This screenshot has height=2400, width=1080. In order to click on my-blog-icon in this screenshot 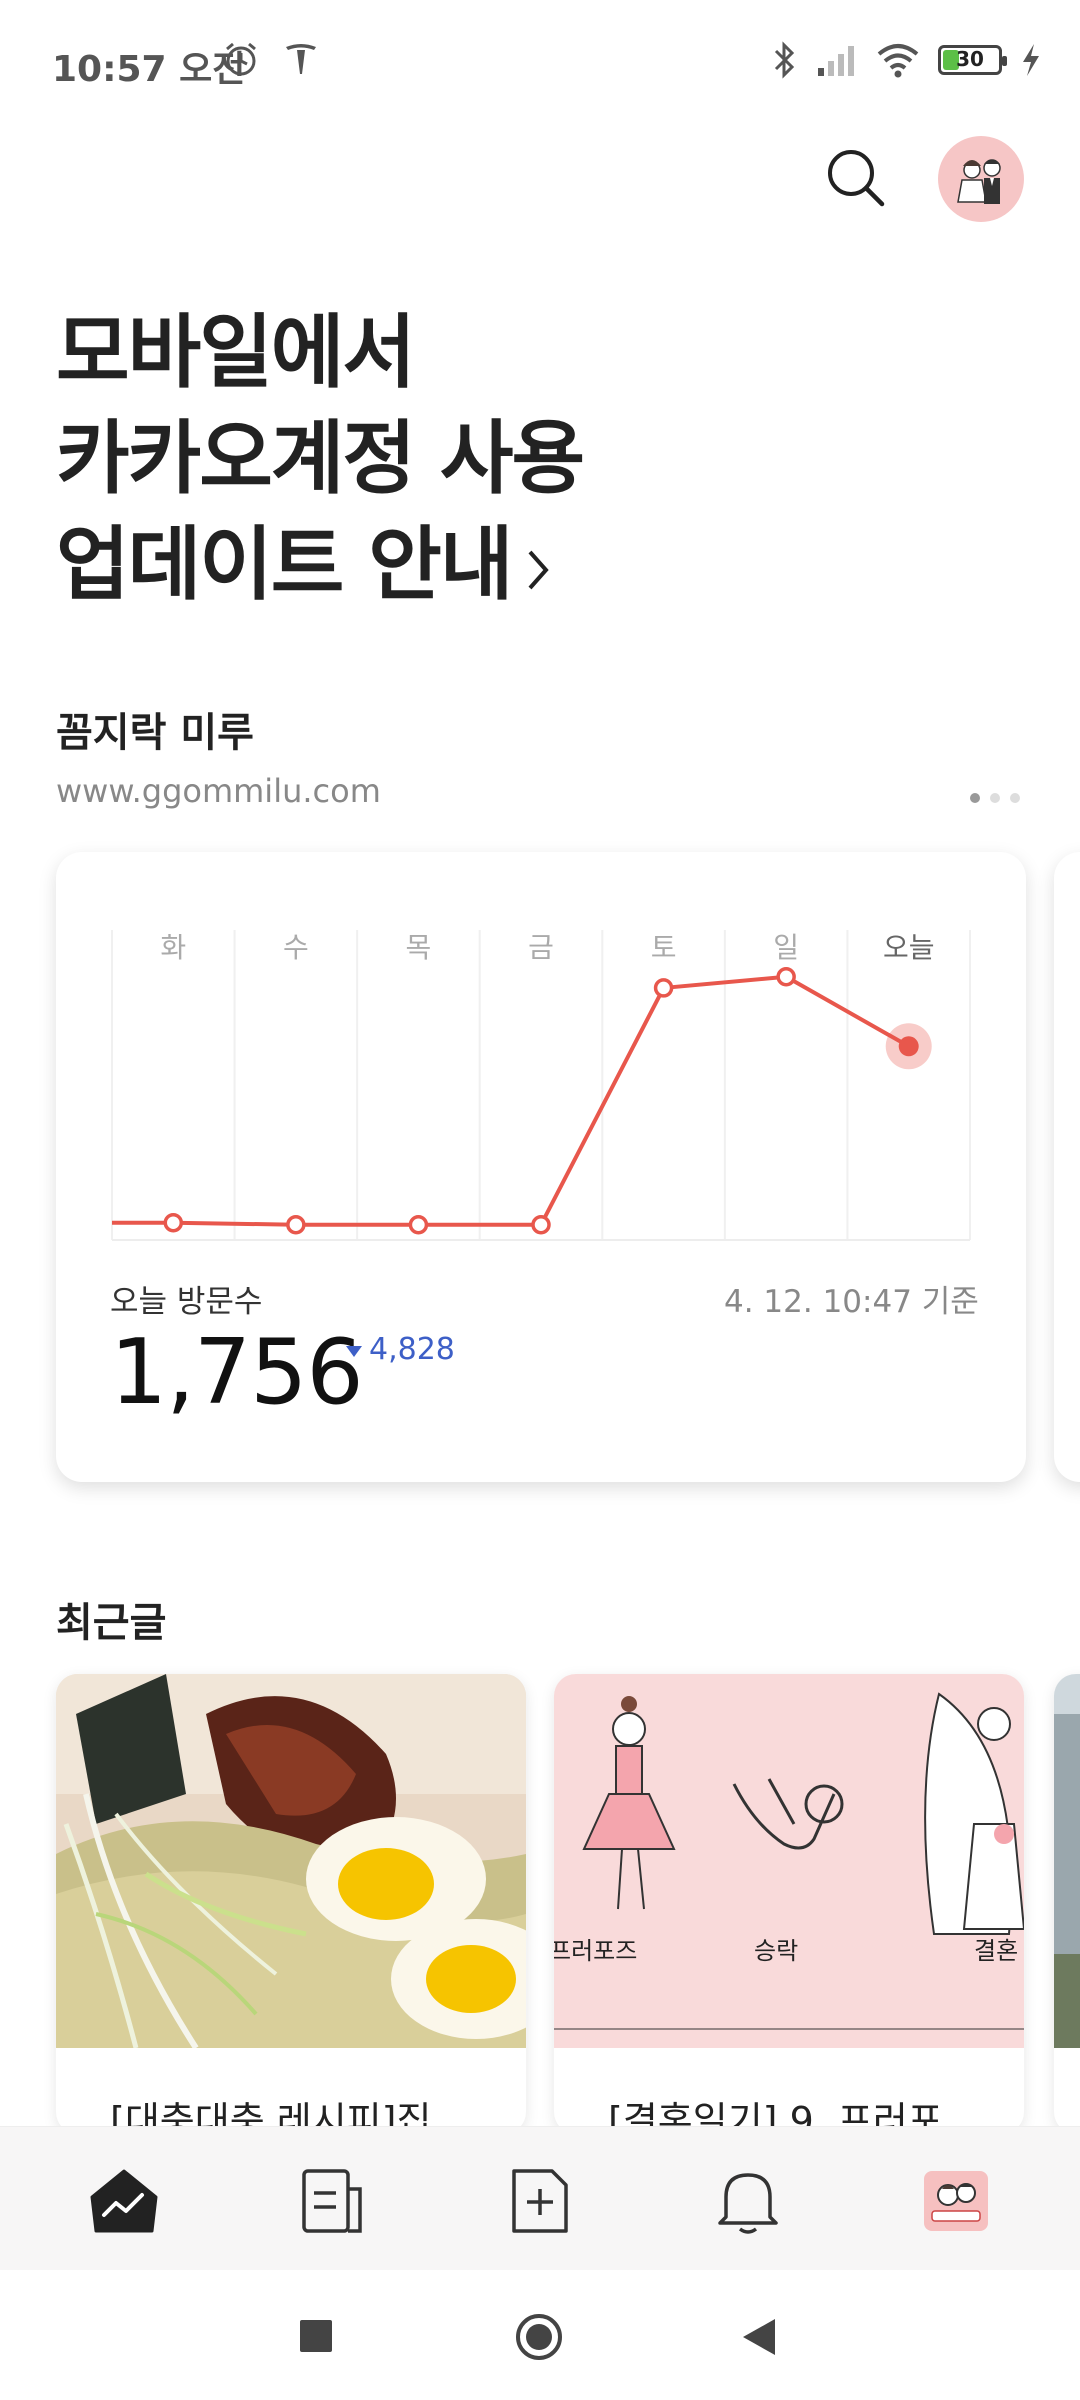, I will do `click(956, 2201)`.